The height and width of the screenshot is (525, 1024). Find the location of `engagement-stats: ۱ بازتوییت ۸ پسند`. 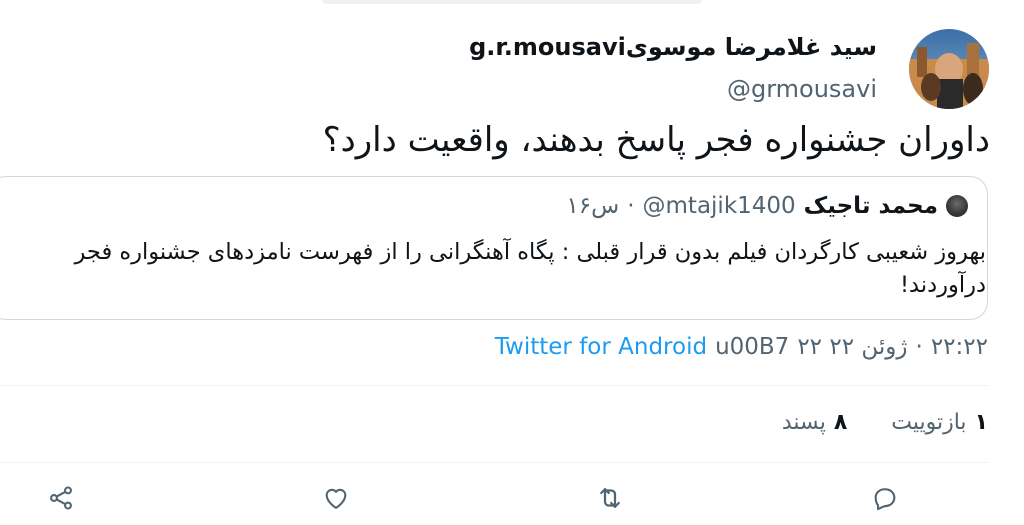

engagement-stats: ۱ بازتوییت ۸ پسند is located at coordinates (885, 422).